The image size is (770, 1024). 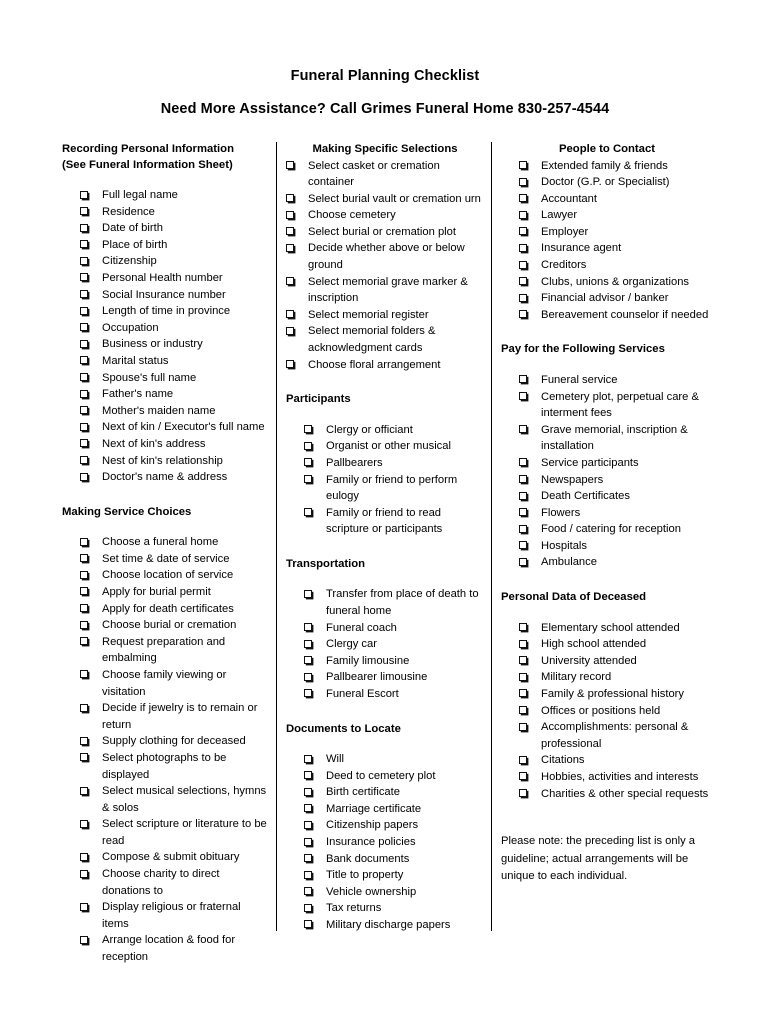 I want to click on checklist-item: Decide if jewelry is to remain or return, so click(x=175, y=716).